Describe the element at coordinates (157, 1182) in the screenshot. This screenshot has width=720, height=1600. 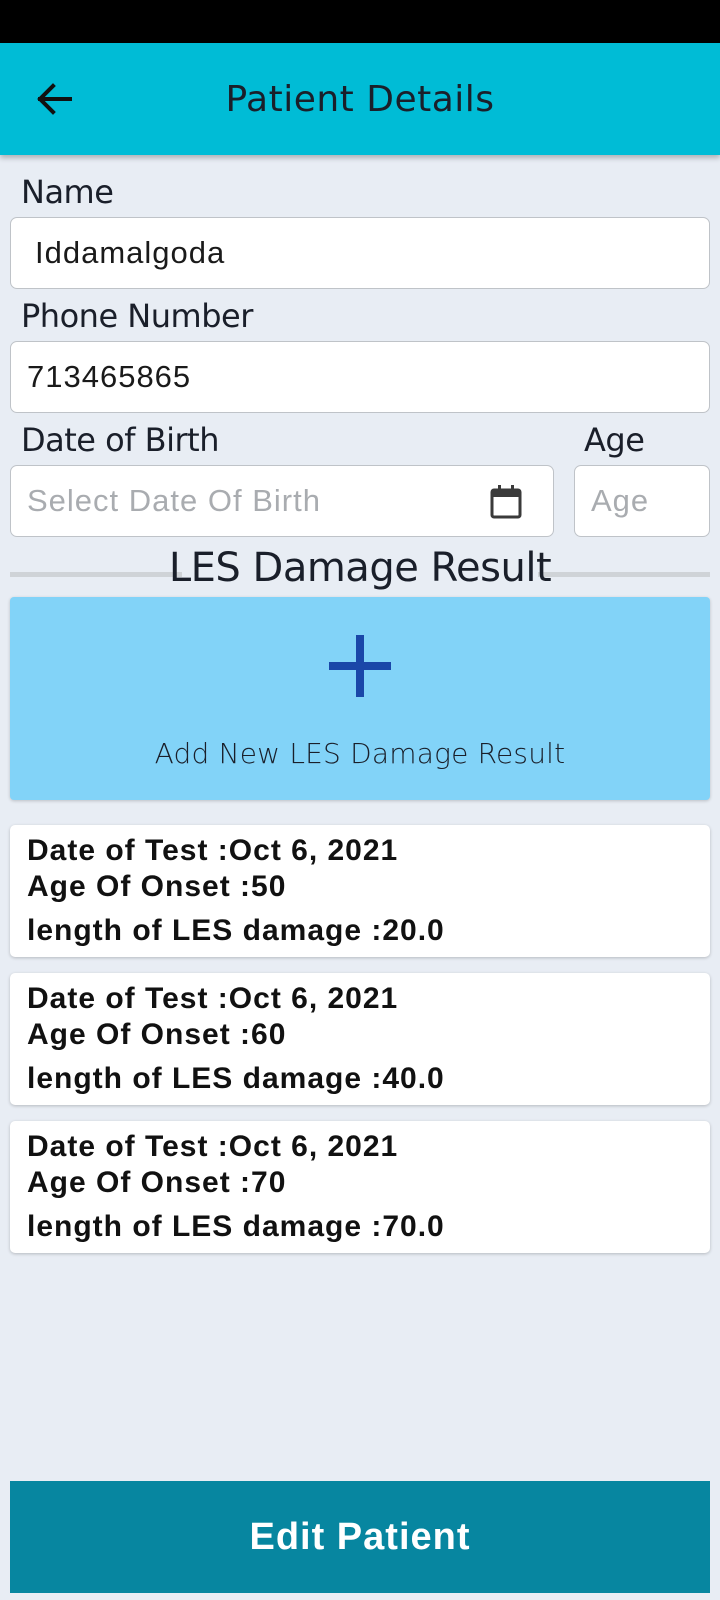
I see `result-onset: Age Of Onset :70` at that location.